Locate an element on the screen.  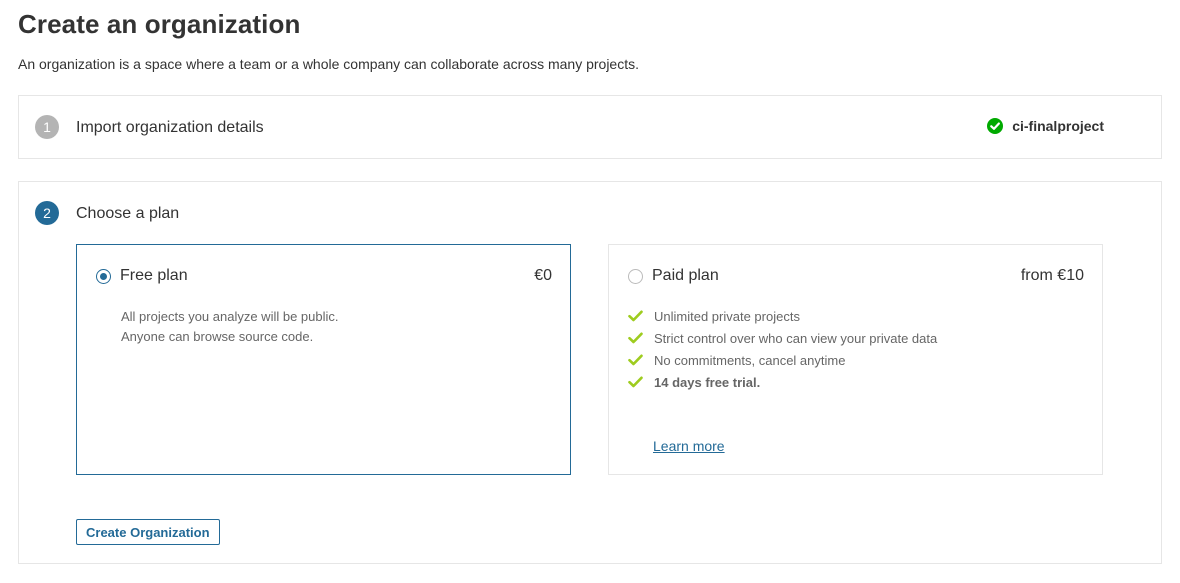
feature-item: No commitments, cancel anytime is located at coordinates (782, 360).